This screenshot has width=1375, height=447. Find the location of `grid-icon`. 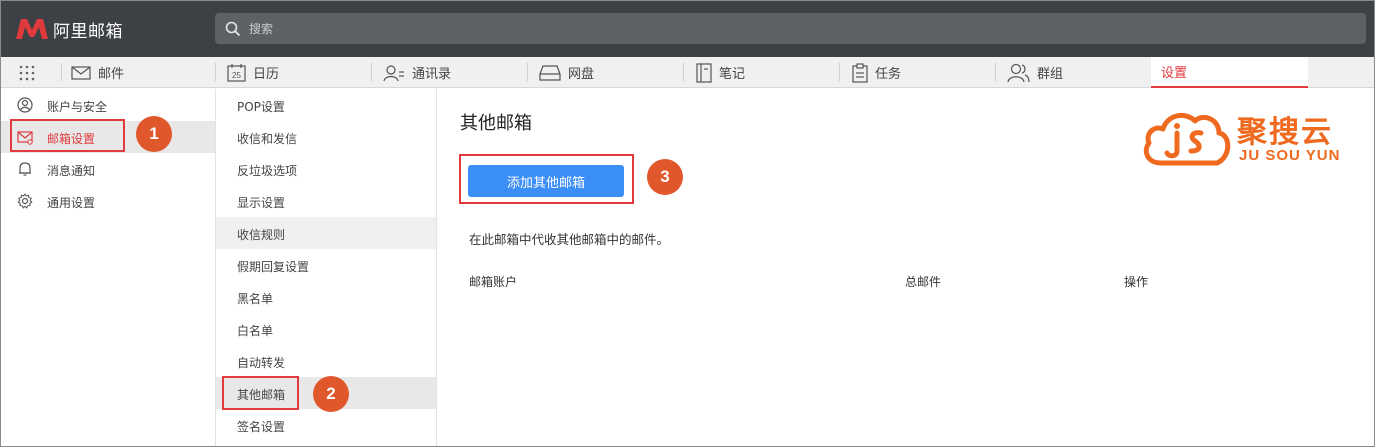

grid-icon is located at coordinates (27, 72).